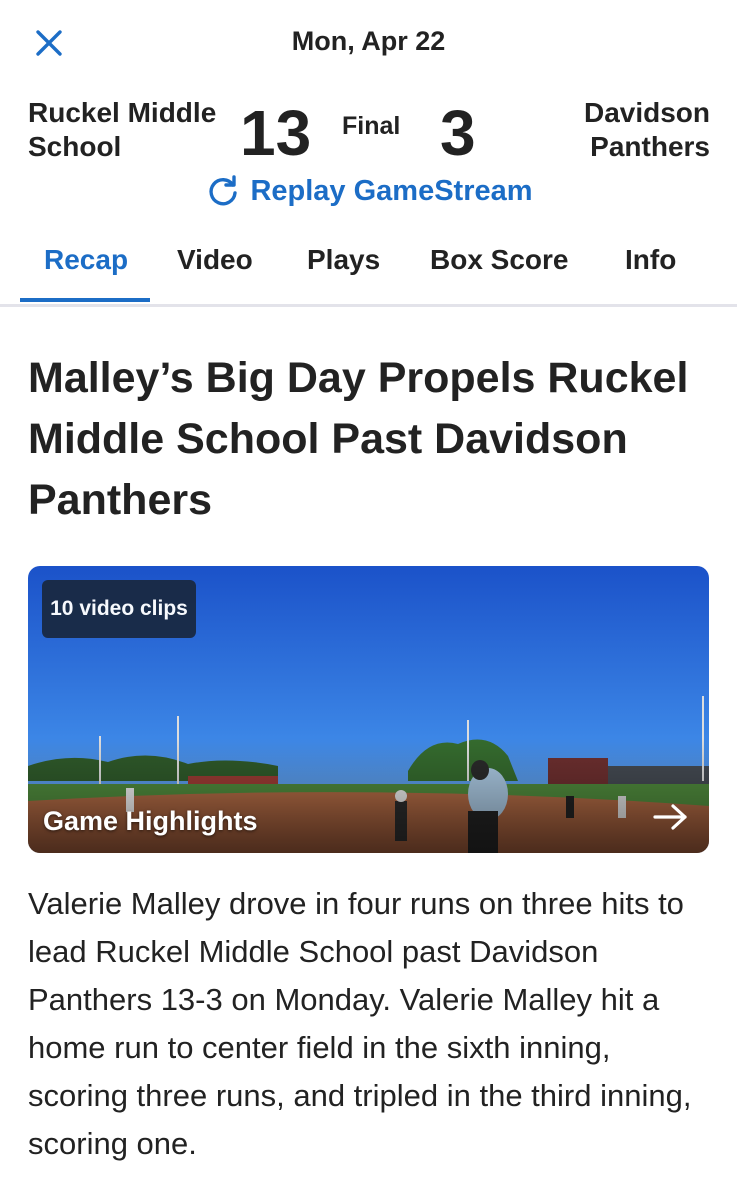 This screenshot has width=737, height=1200. I want to click on active-tab-indicator, so click(85, 300).